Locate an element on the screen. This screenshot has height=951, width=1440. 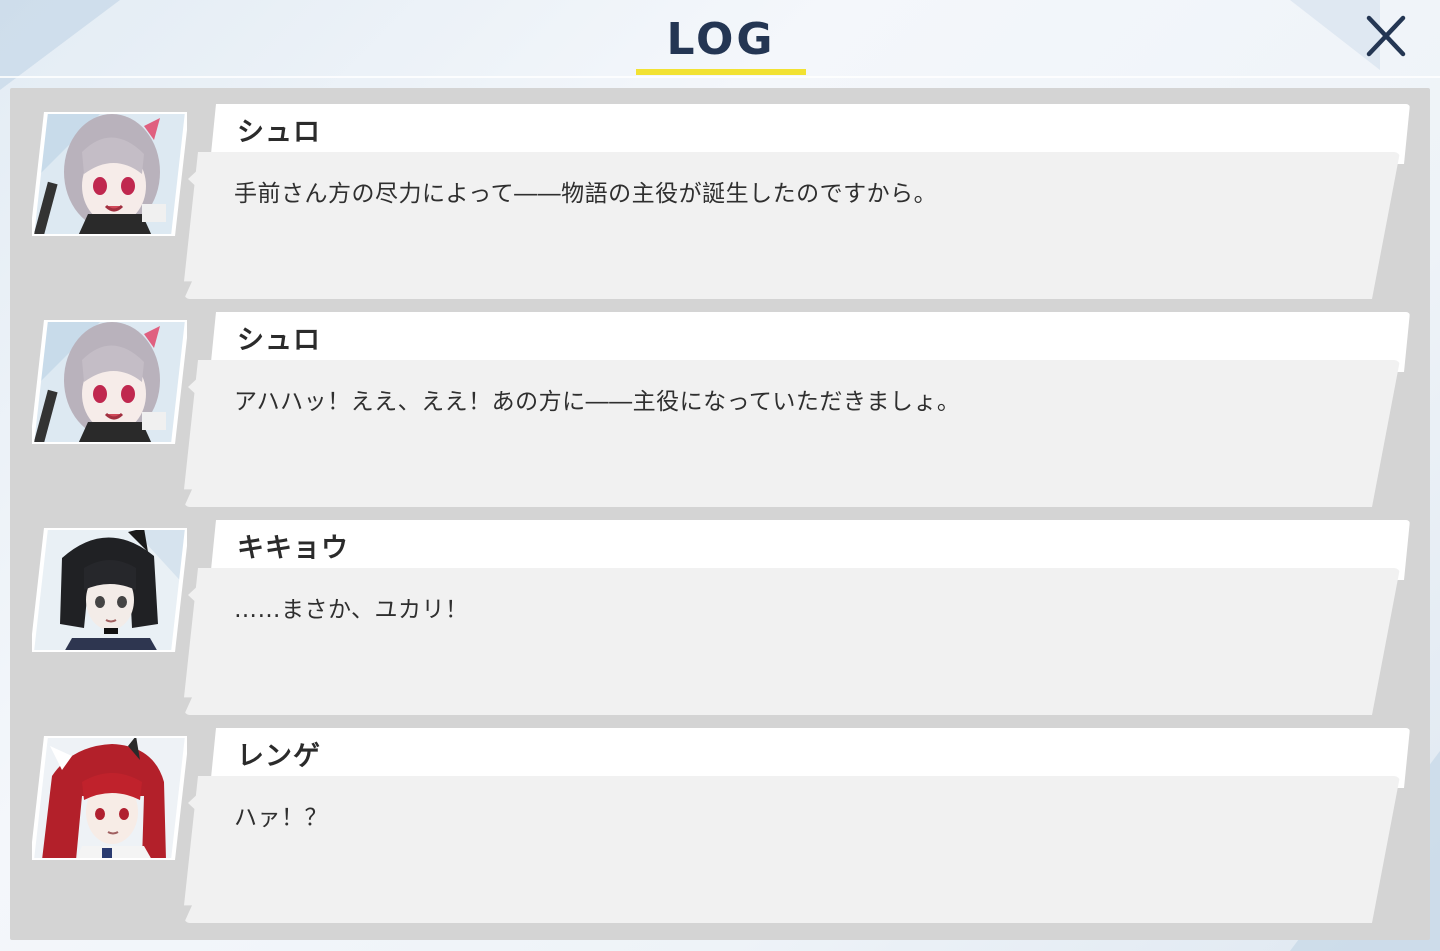
speaker-name: キキョウ is located at coordinates (293, 548).